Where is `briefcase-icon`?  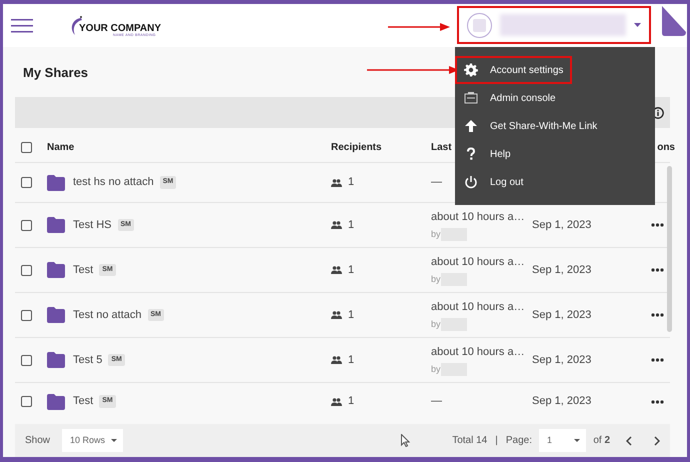 briefcase-icon is located at coordinates (471, 98).